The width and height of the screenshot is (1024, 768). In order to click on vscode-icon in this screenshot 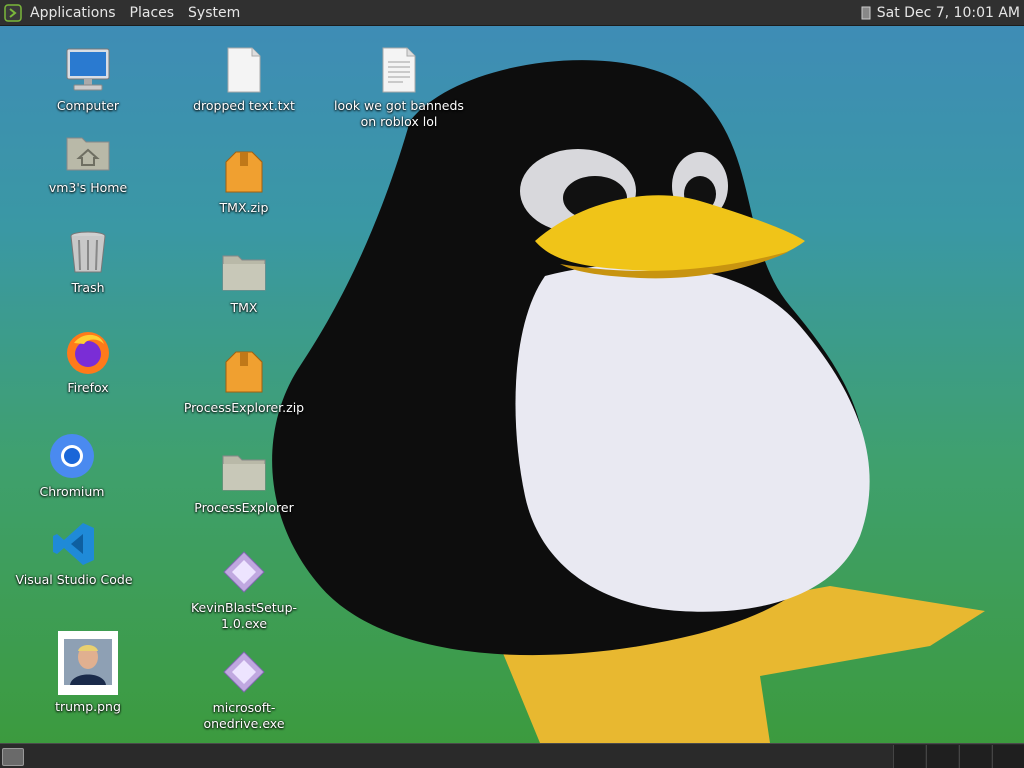, I will do `click(73, 544)`.